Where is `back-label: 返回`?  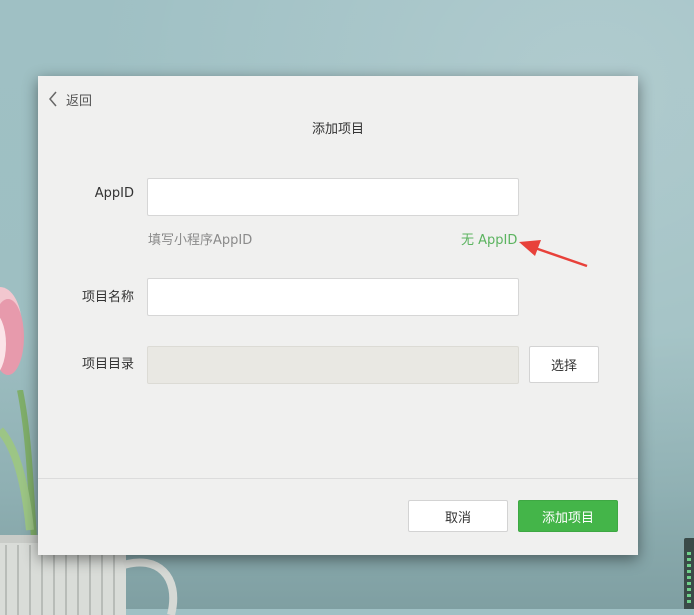 back-label: 返回 is located at coordinates (79, 101).